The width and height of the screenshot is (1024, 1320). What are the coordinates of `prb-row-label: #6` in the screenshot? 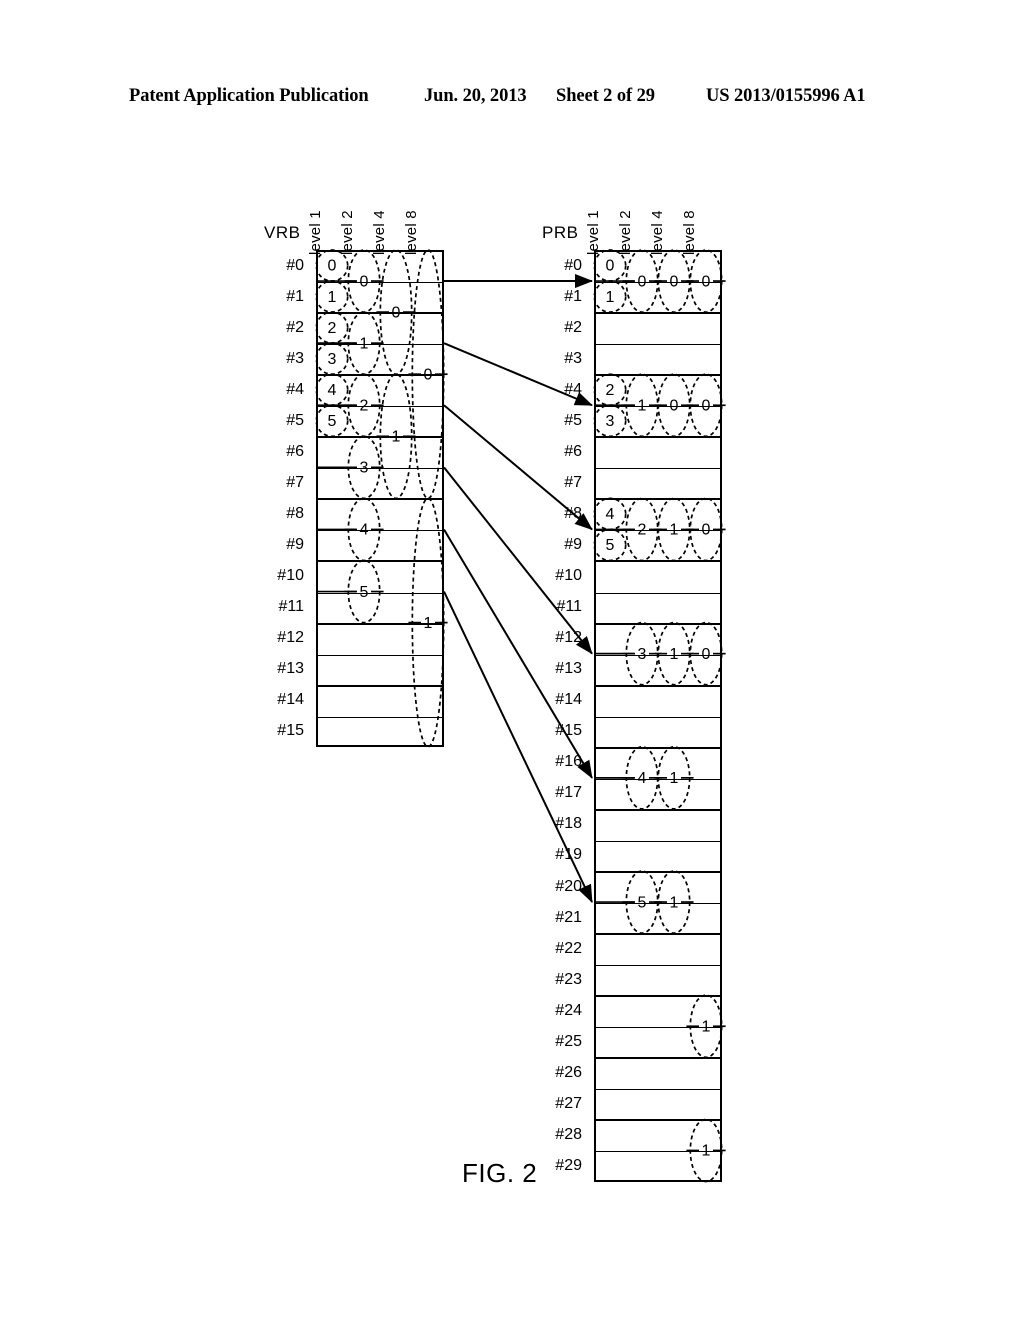 It's located at (573, 451).